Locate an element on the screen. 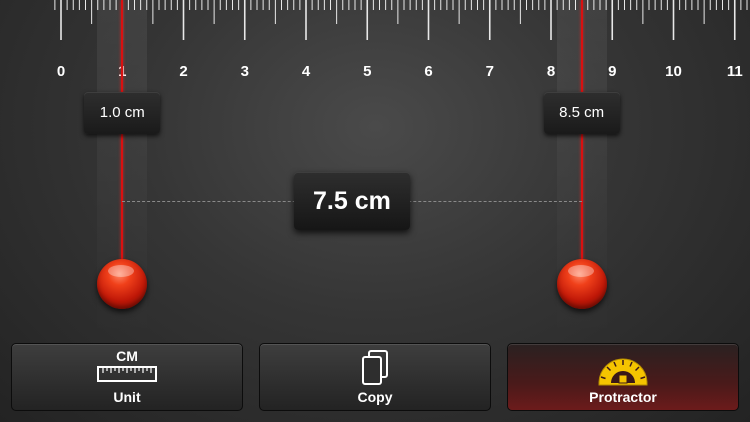 The width and height of the screenshot is (750, 422). right-marker-value: 8.5 cm is located at coordinates (581, 113).